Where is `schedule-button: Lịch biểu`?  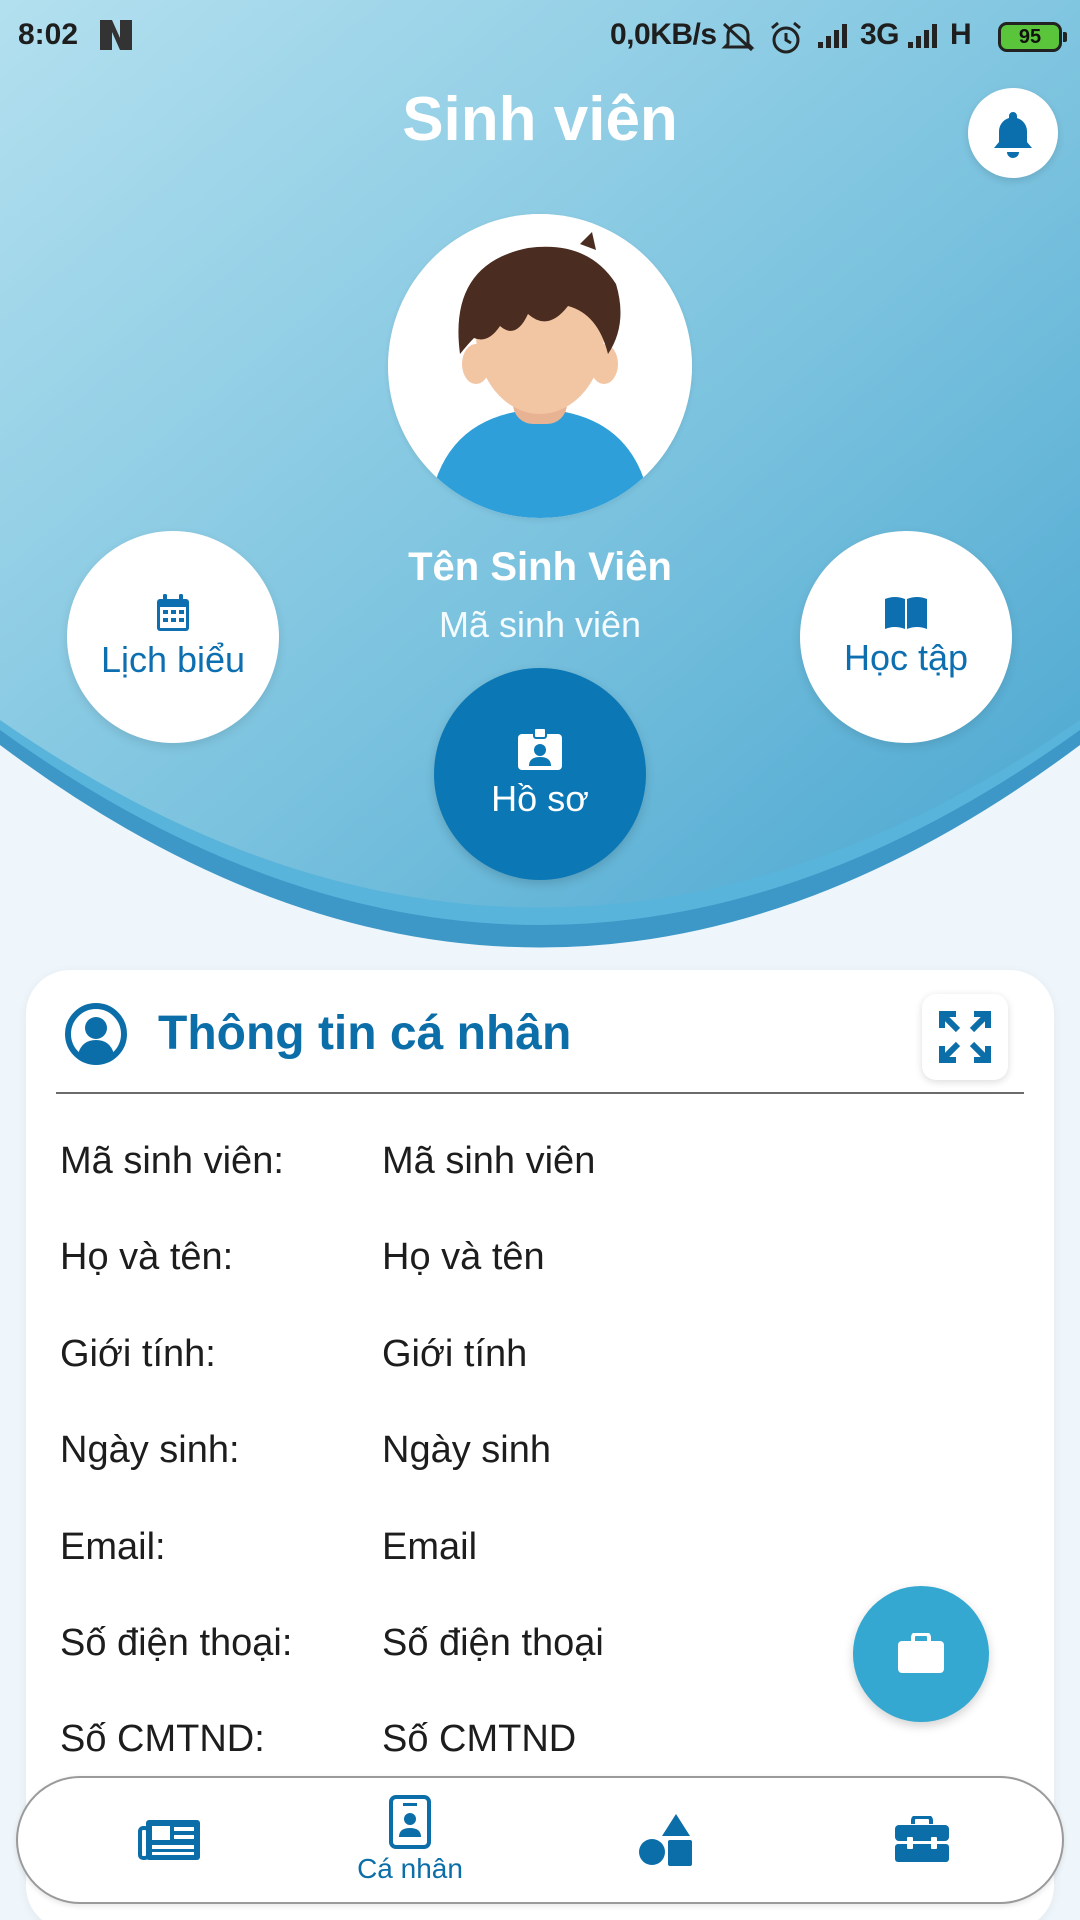 schedule-button: Lịch biểu is located at coordinates (173, 637).